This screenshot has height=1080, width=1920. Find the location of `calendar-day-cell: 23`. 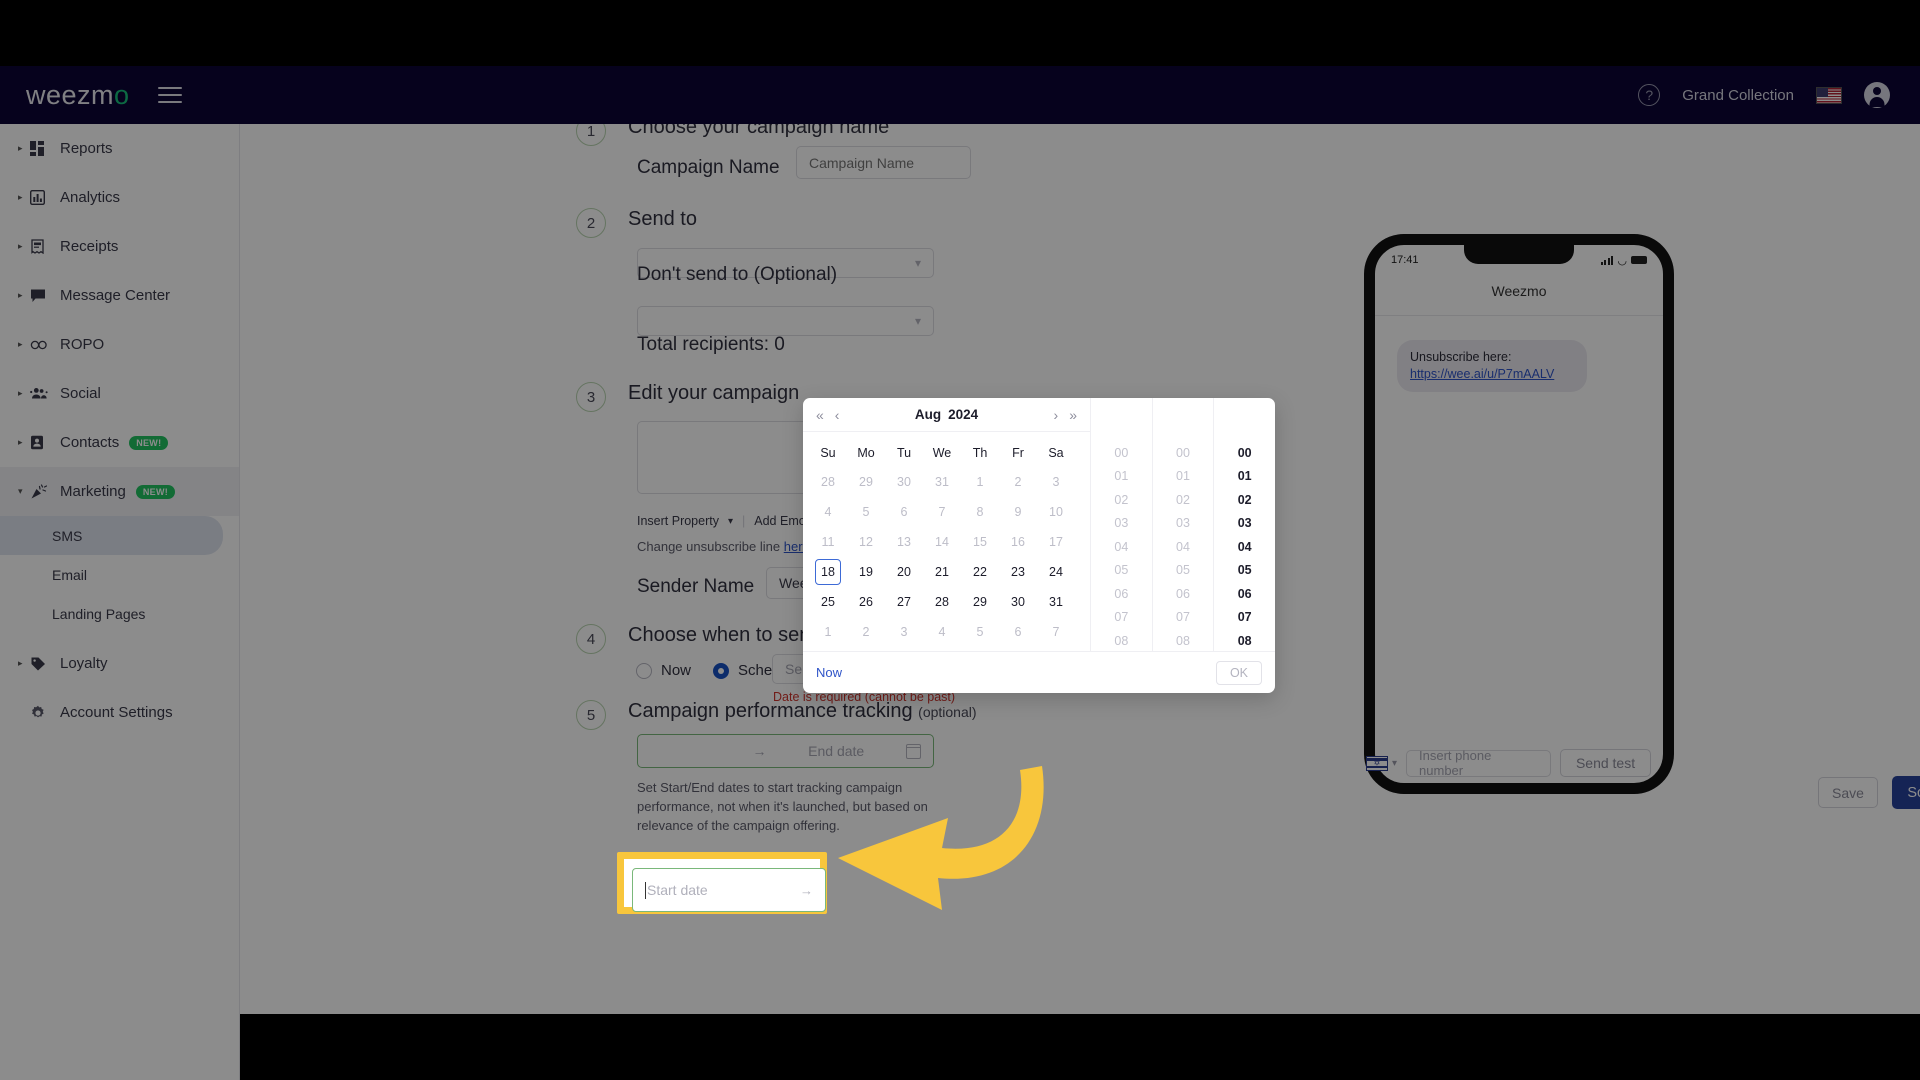

calendar-day-cell: 23 is located at coordinates (1018, 572).